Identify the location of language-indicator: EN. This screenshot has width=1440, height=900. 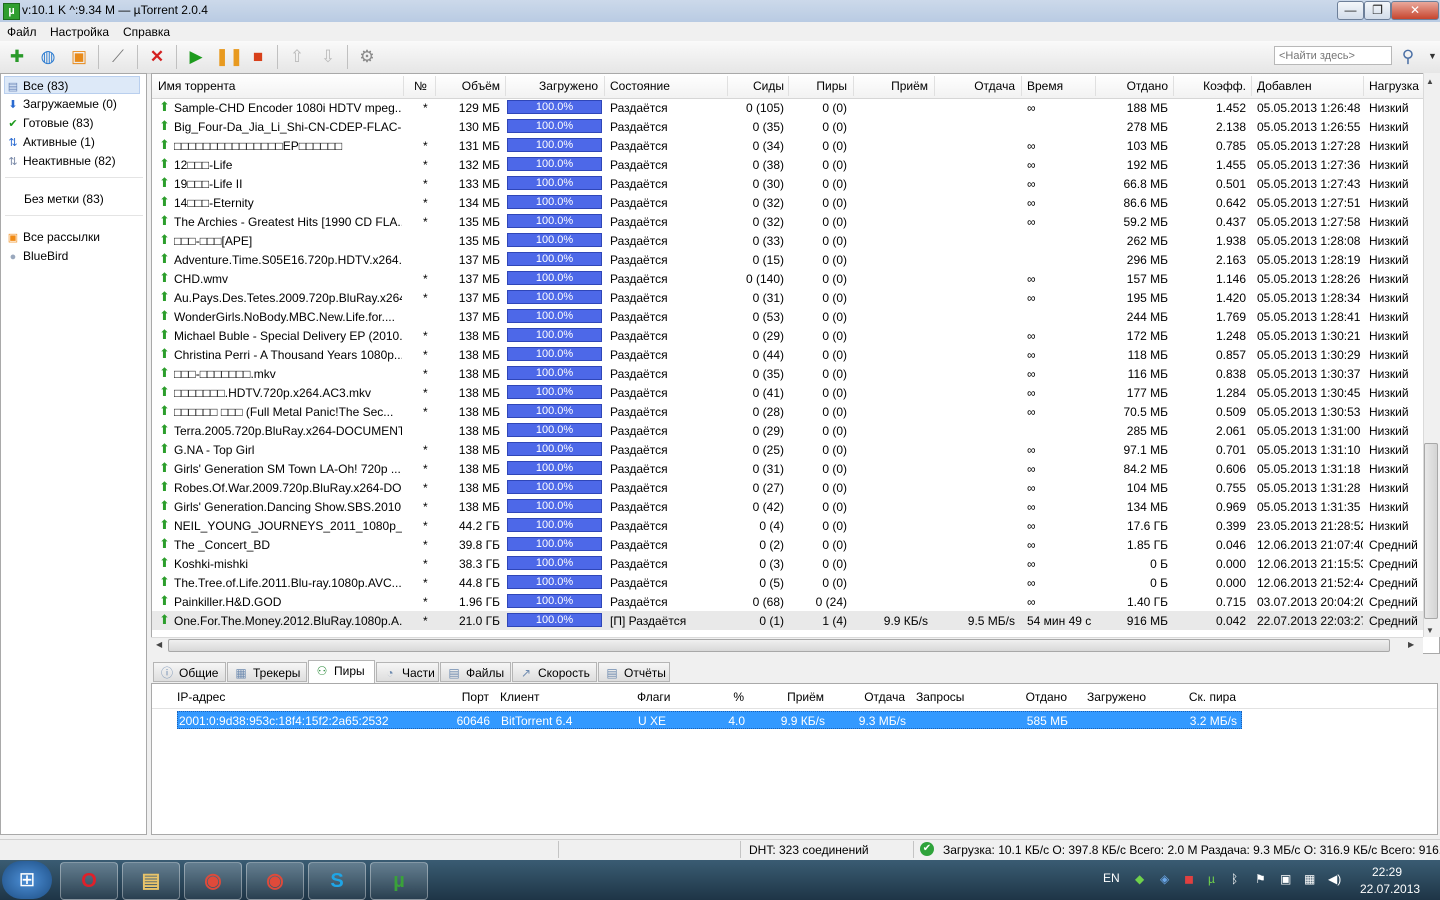
(1111, 878).